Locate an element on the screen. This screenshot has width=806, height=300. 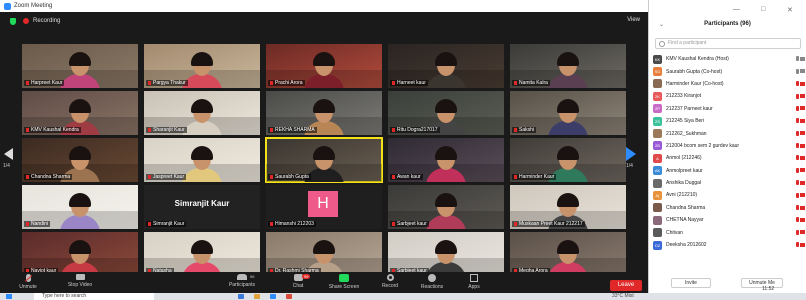
participant-row: 2S 212245 Siya Beri is located at coordinates (729, 121).